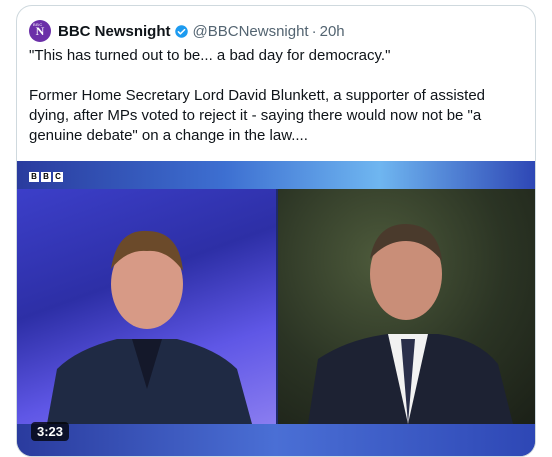  What do you see at coordinates (332, 31) in the screenshot?
I see `tweet-timestamp: 20h` at bounding box center [332, 31].